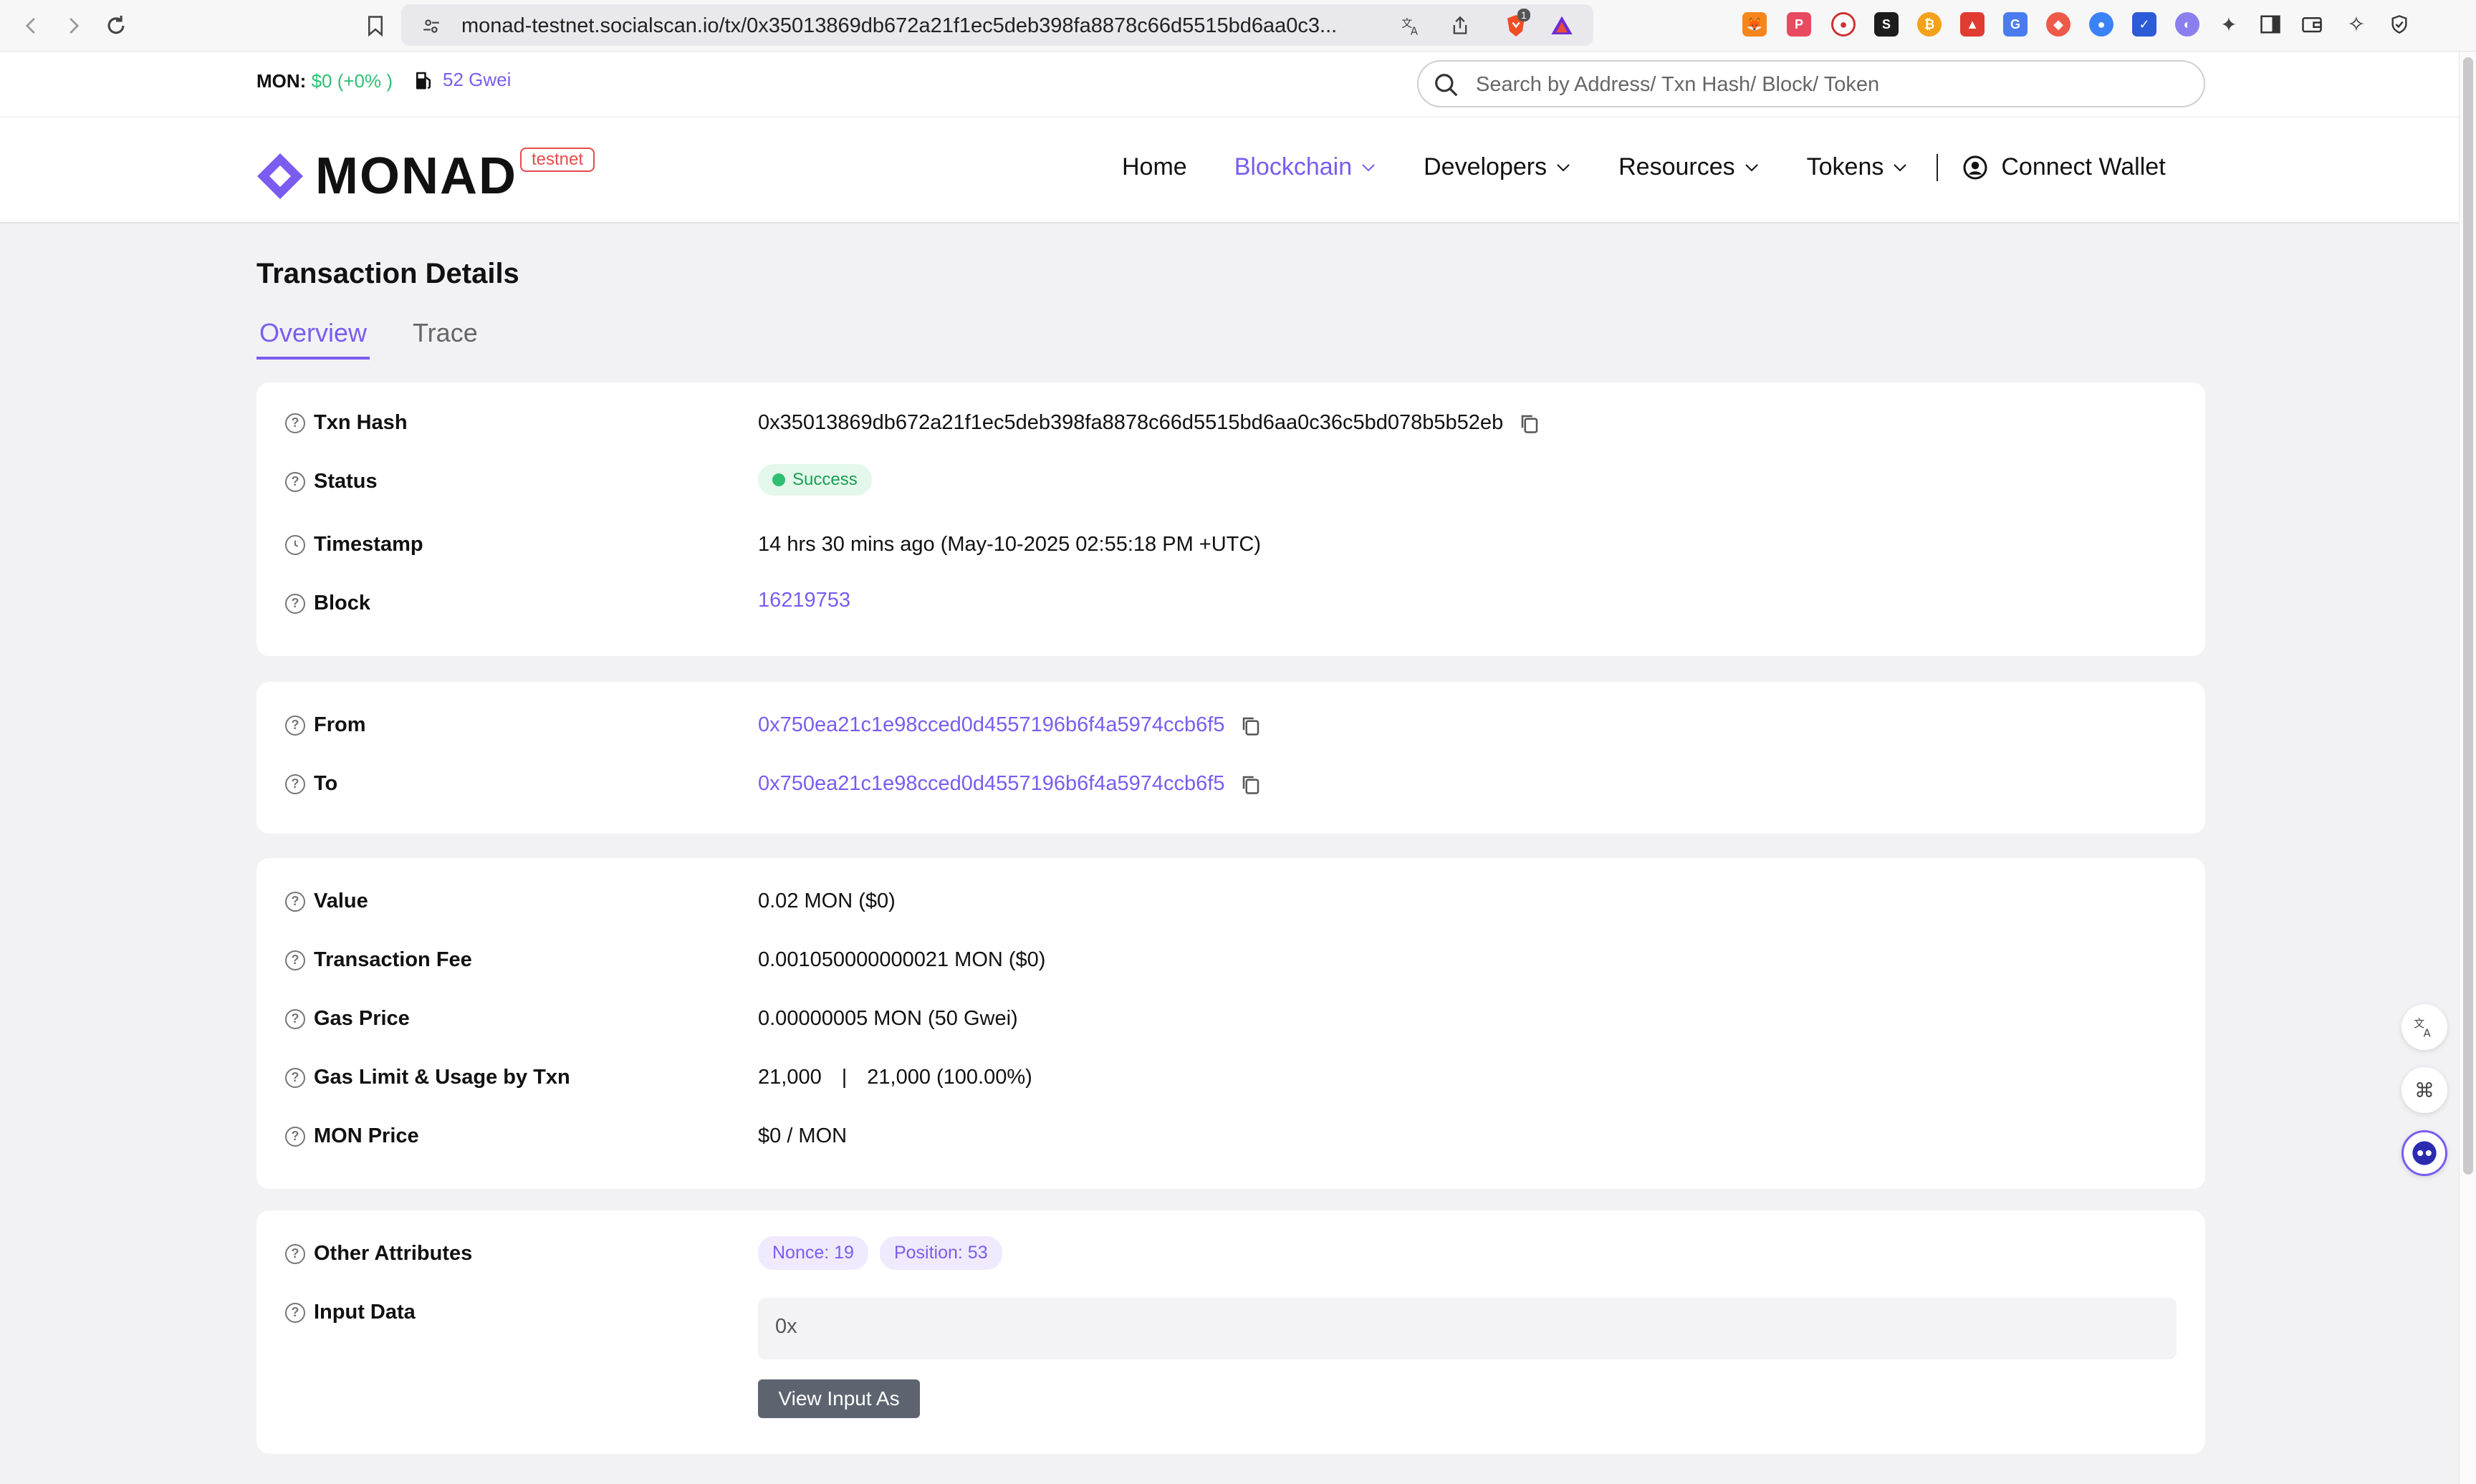  I want to click on forward-icon, so click(73, 25).